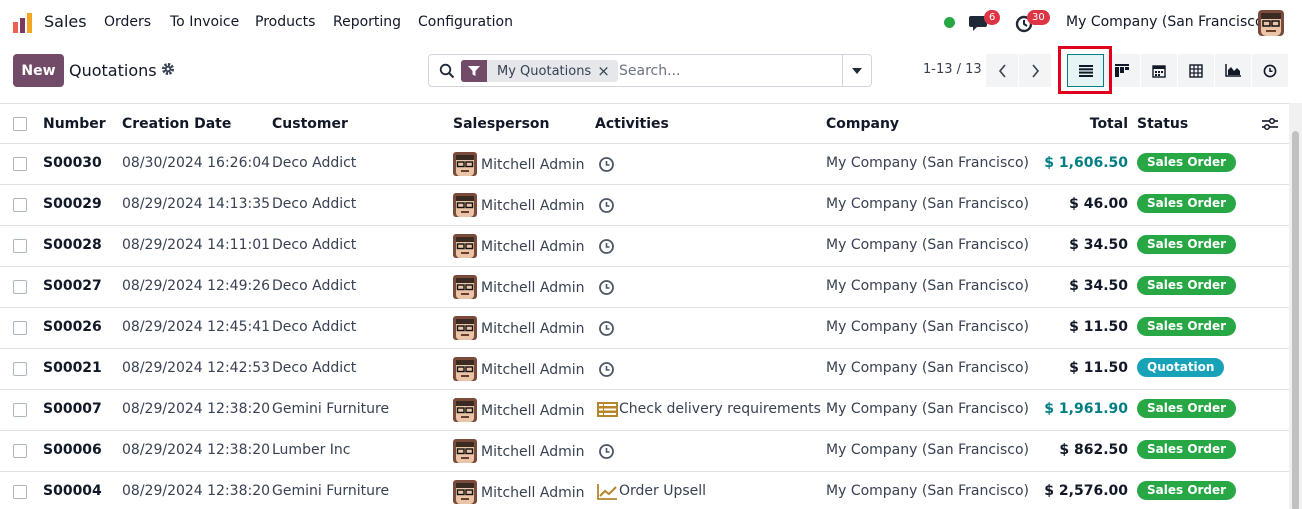 This screenshot has height=509, width=1302. Describe the element at coordinates (1098, 286) in the screenshot. I see `order-total: $ 34.50` at that location.